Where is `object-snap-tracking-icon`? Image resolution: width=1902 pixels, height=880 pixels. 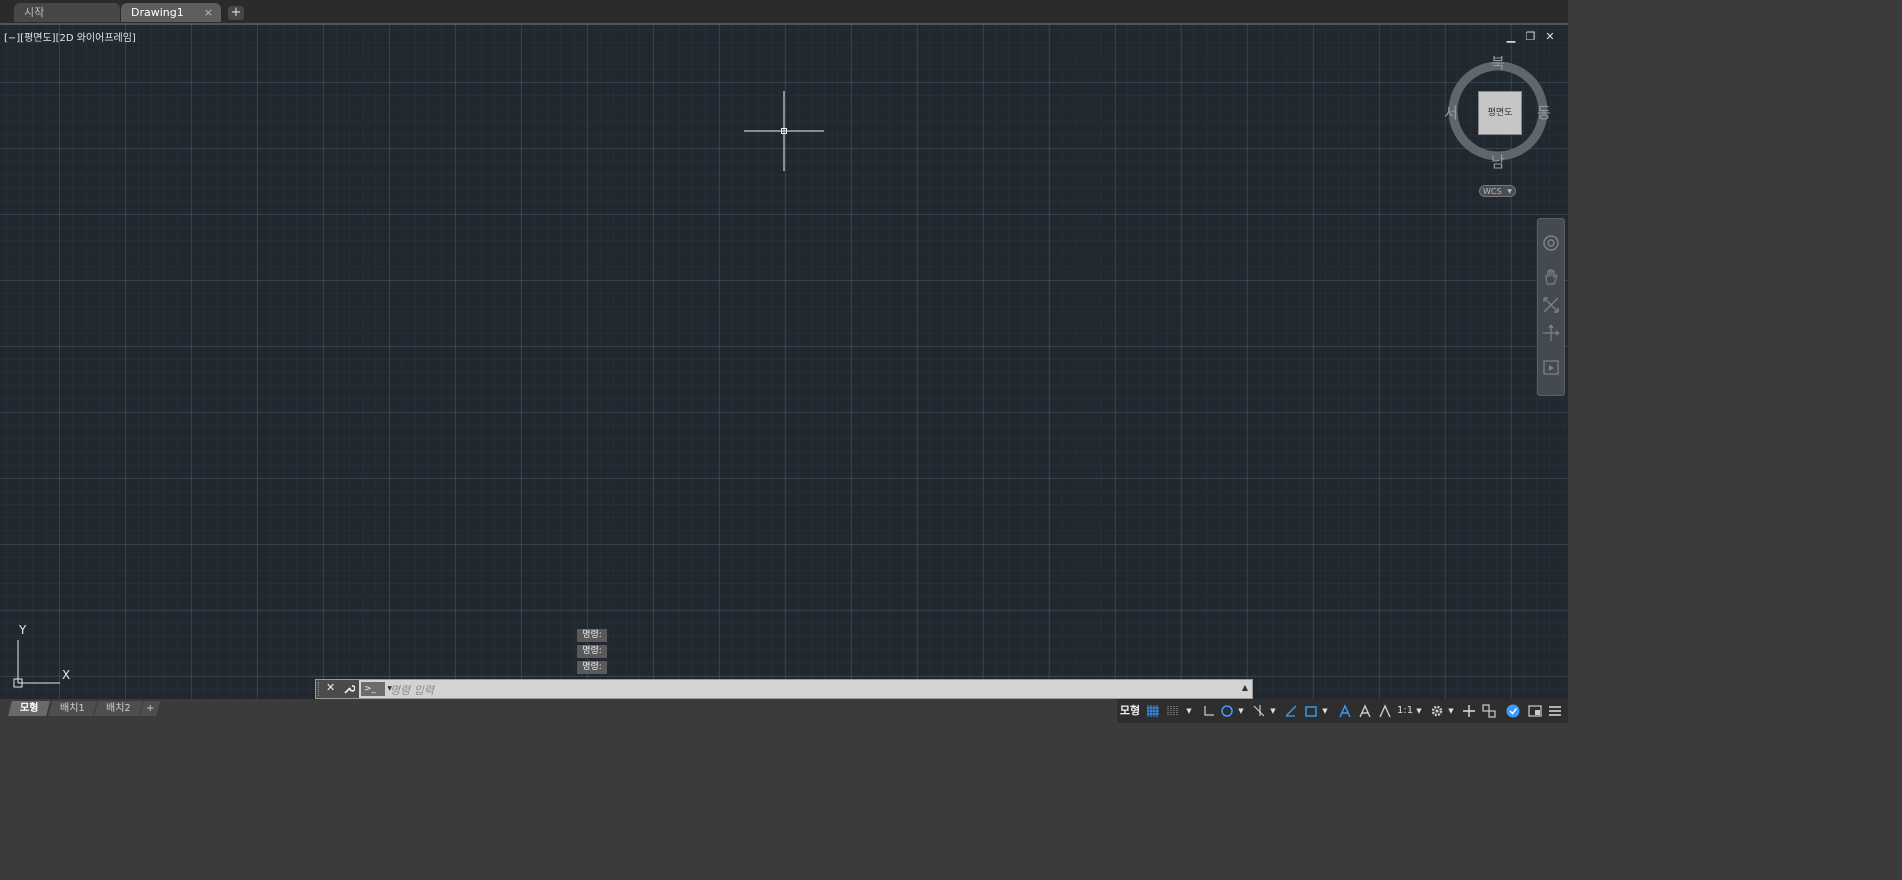 object-snap-tracking-icon is located at coordinates (1291, 711).